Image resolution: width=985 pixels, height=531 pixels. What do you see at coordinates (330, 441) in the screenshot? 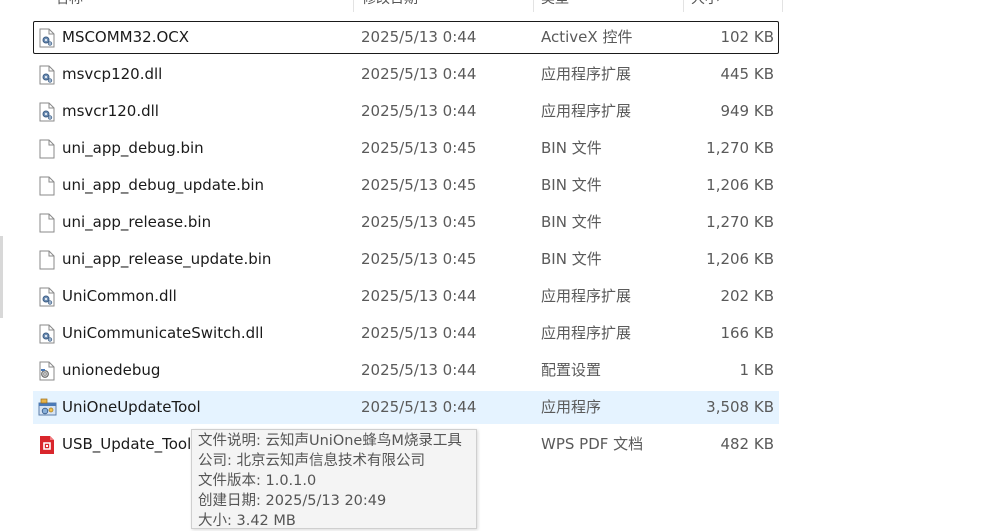
I see `tooltip-description: 文件说明: 云知声UniOne蜂鸟M烧录工具` at bounding box center [330, 441].